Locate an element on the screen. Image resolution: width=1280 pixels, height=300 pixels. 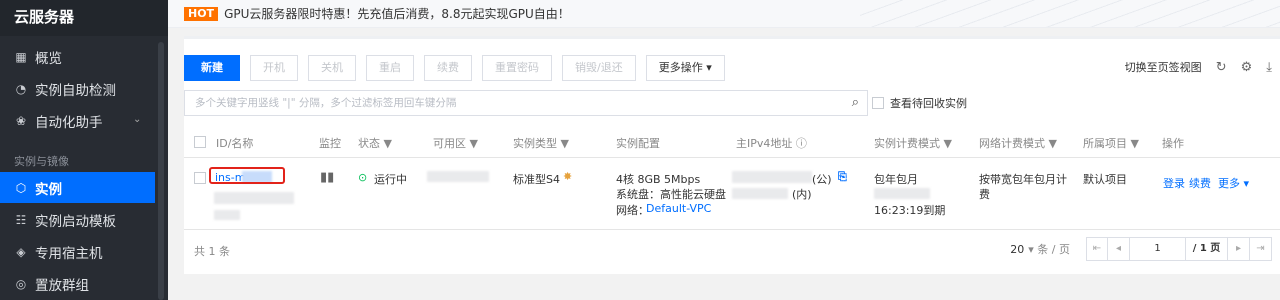
config-spec: 4核 8GB 5Mbps is located at coordinates (658, 179).